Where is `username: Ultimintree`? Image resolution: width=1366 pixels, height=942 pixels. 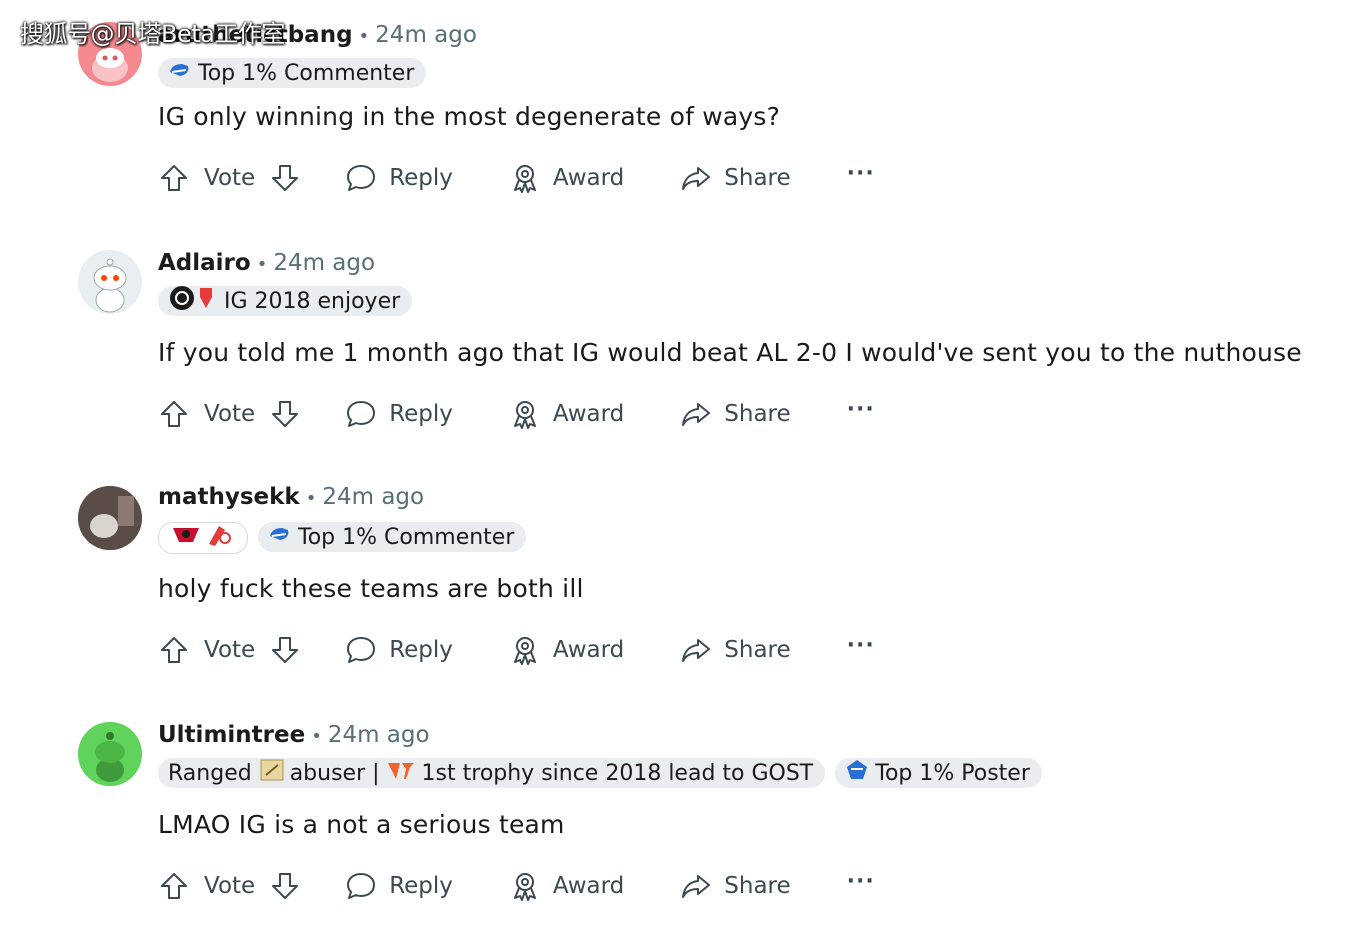
username: Ultimintree is located at coordinates (231, 735).